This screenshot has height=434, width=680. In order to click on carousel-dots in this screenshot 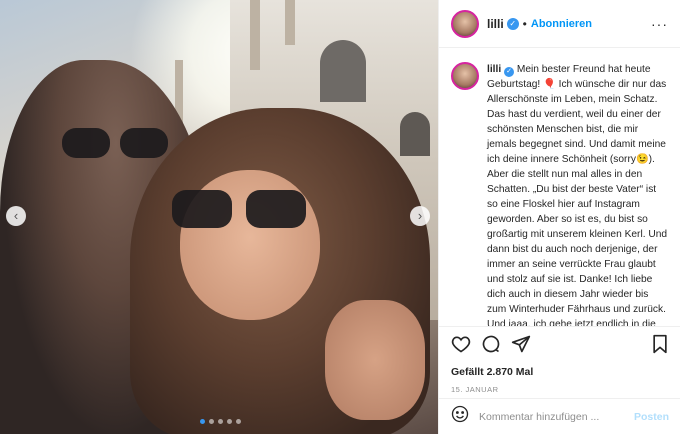, I will do `click(220, 421)`.